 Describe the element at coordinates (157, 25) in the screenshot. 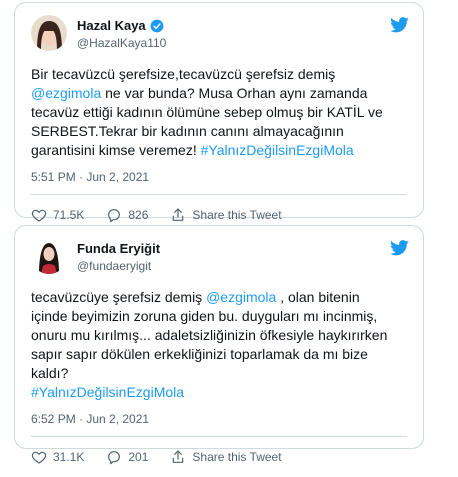

I see `verified-badge-icon` at that location.